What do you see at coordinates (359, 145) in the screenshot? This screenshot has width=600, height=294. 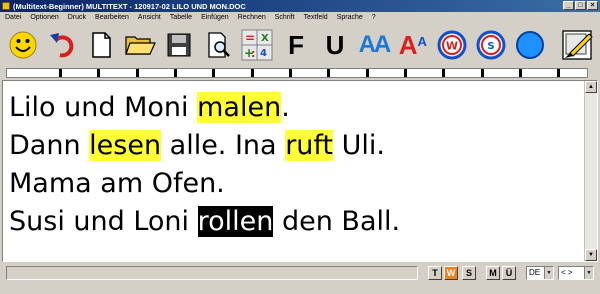 I see `text-segment: Uli.` at bounding box center [359, 145].